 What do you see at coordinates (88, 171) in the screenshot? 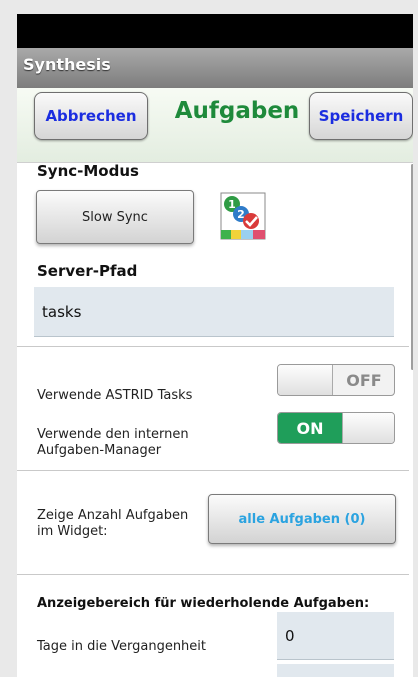
I see `sync-mode-label: Sync-Modus` at bounding box center [88, 171].